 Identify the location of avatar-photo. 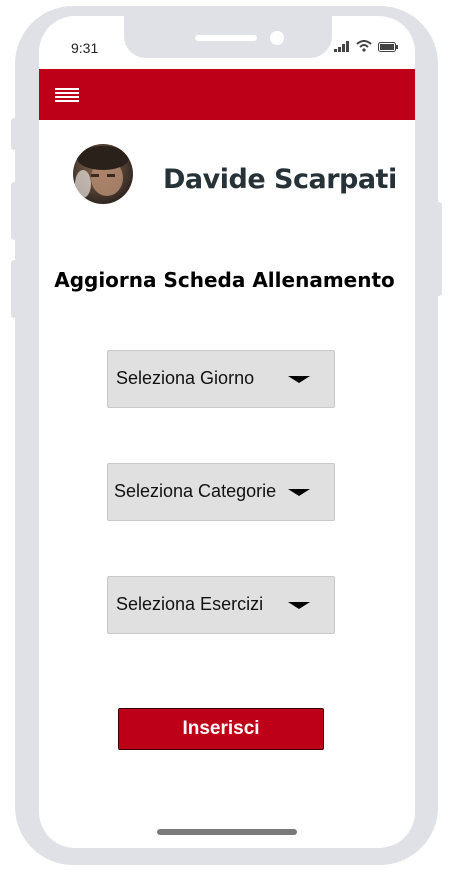
(102, 172).